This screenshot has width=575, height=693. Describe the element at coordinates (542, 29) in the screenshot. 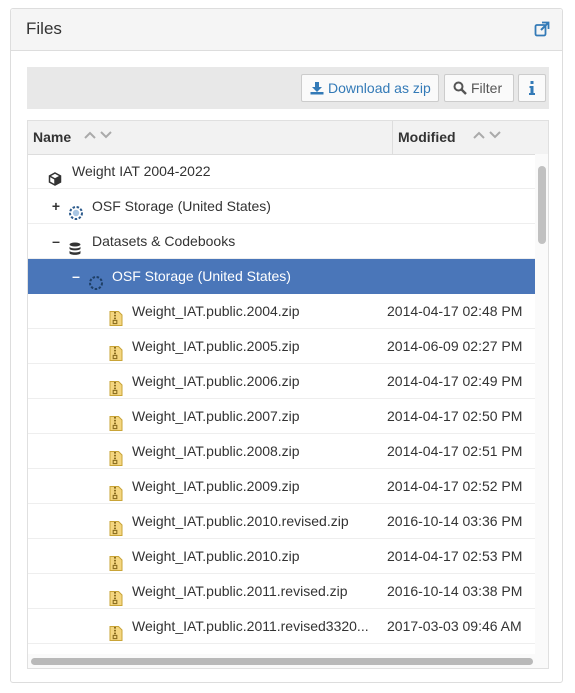

I see `external-link-icon` at that location.